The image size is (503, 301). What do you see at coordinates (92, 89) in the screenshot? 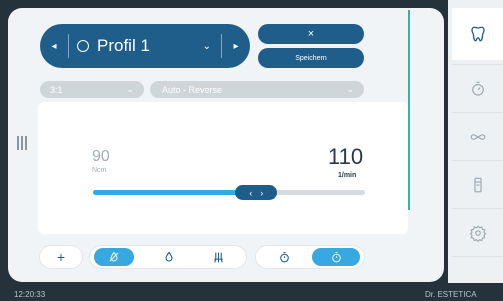
I see `ratio-select: 3:1 ⌄` at bounding box center [92, 89].